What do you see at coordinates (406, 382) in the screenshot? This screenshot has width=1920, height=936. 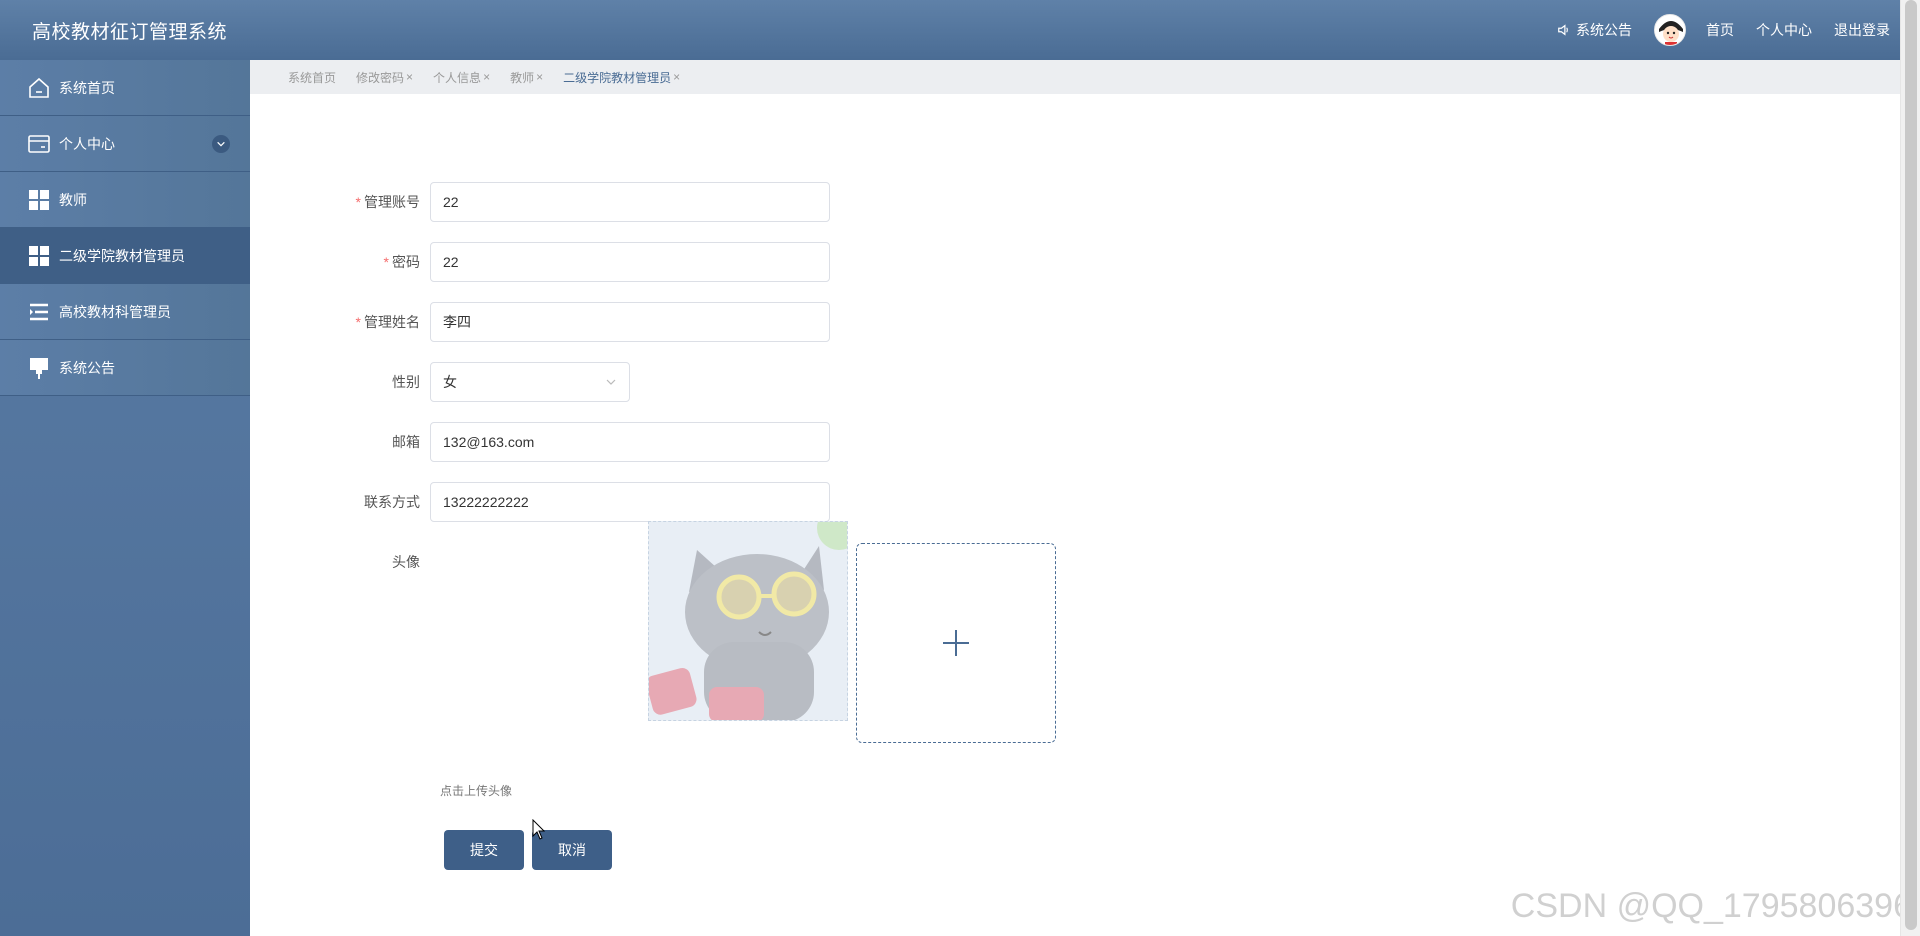 I see `gender-label: 性别` at bounding box center [406, 382].